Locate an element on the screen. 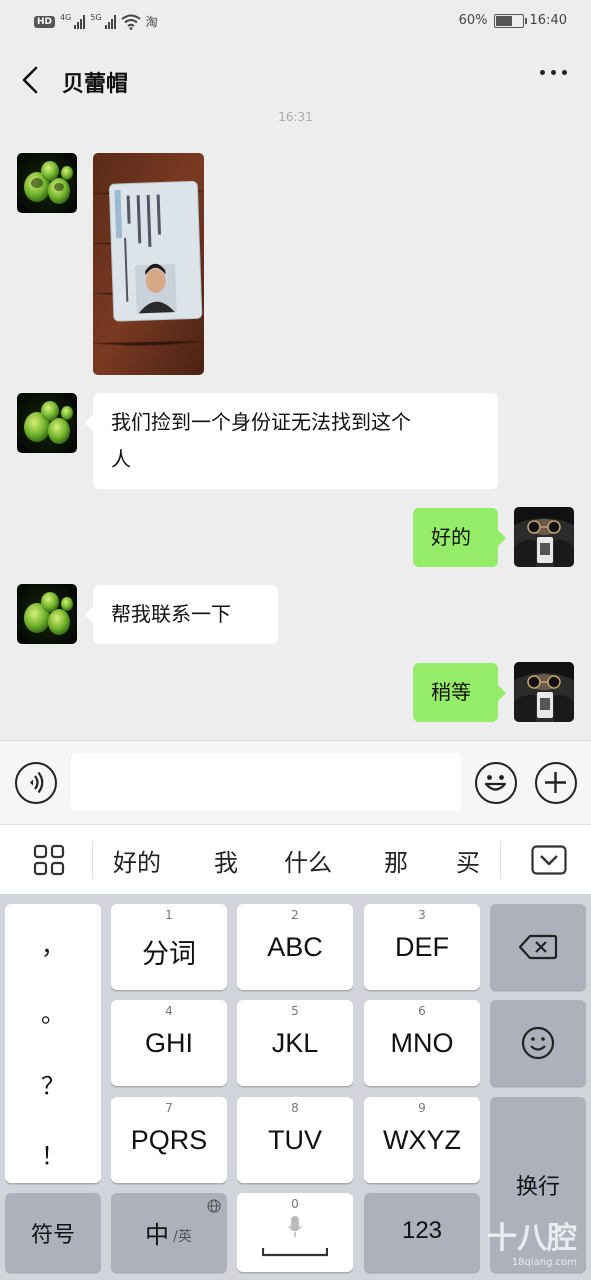  watermark-text: 十八腔 is located at coordinates (532, 1238).